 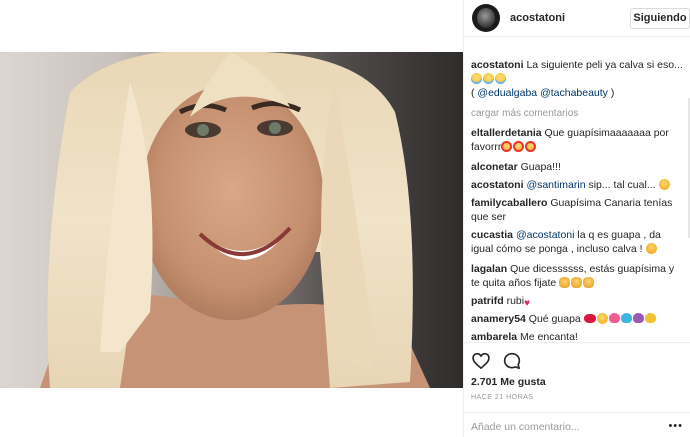 I want to click on comment-text: rubi, so click(x=515, y=301).